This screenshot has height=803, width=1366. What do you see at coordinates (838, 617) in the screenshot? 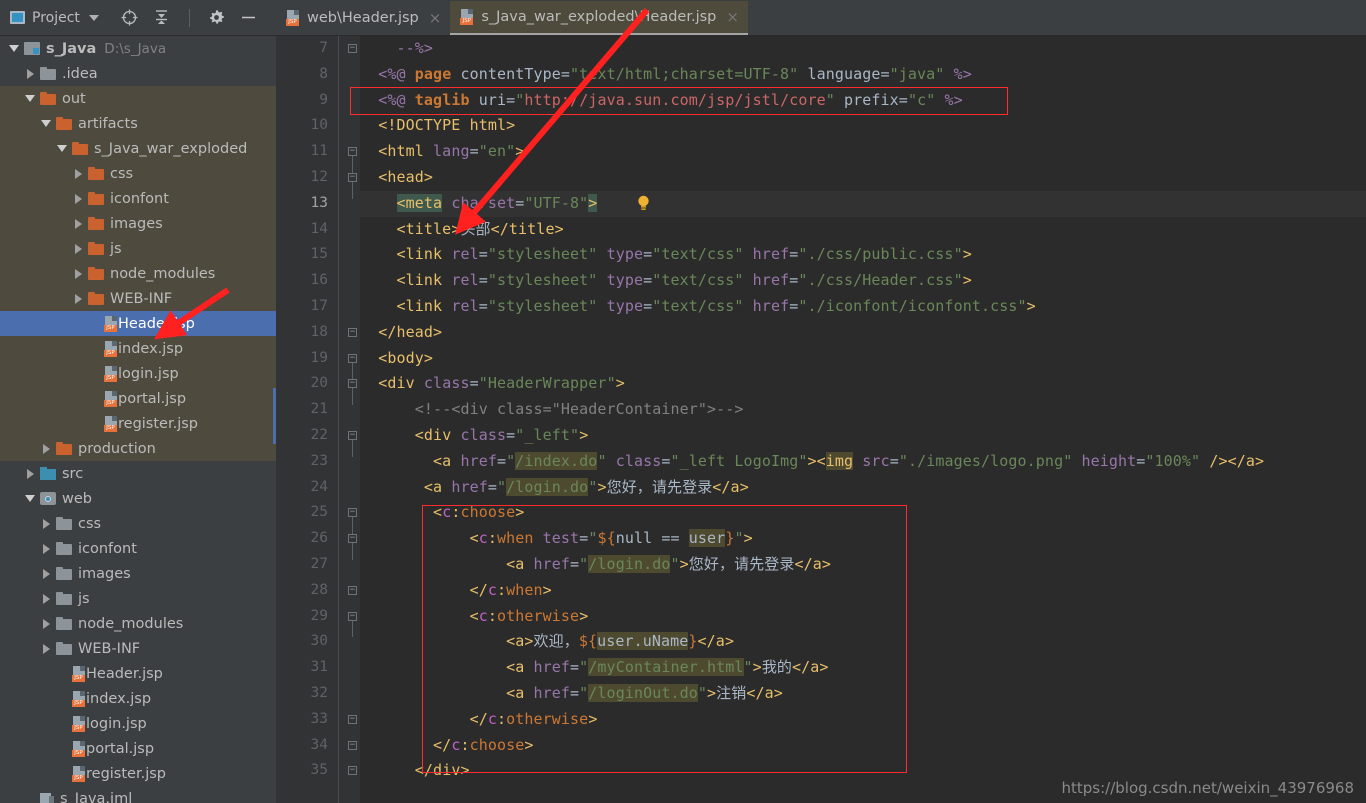
I see `code-line-29: 29 <c:otherwise>` at bounding box center [838, 617].